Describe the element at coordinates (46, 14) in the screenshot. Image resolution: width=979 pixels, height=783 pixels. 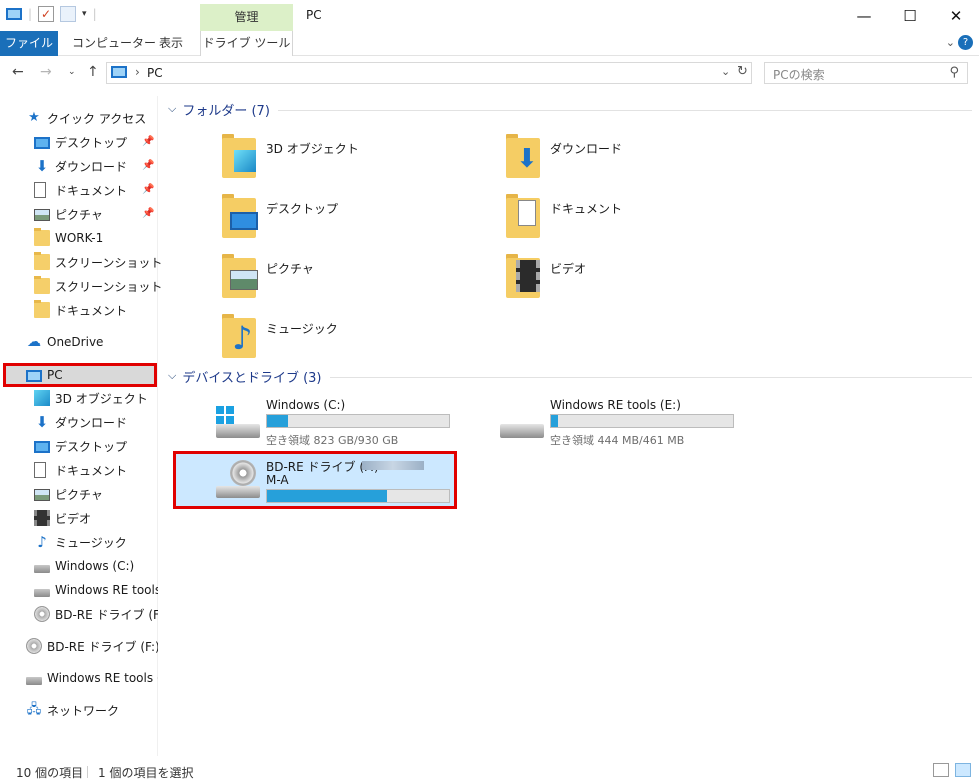
I see `properties-icon: ✓` at that location.